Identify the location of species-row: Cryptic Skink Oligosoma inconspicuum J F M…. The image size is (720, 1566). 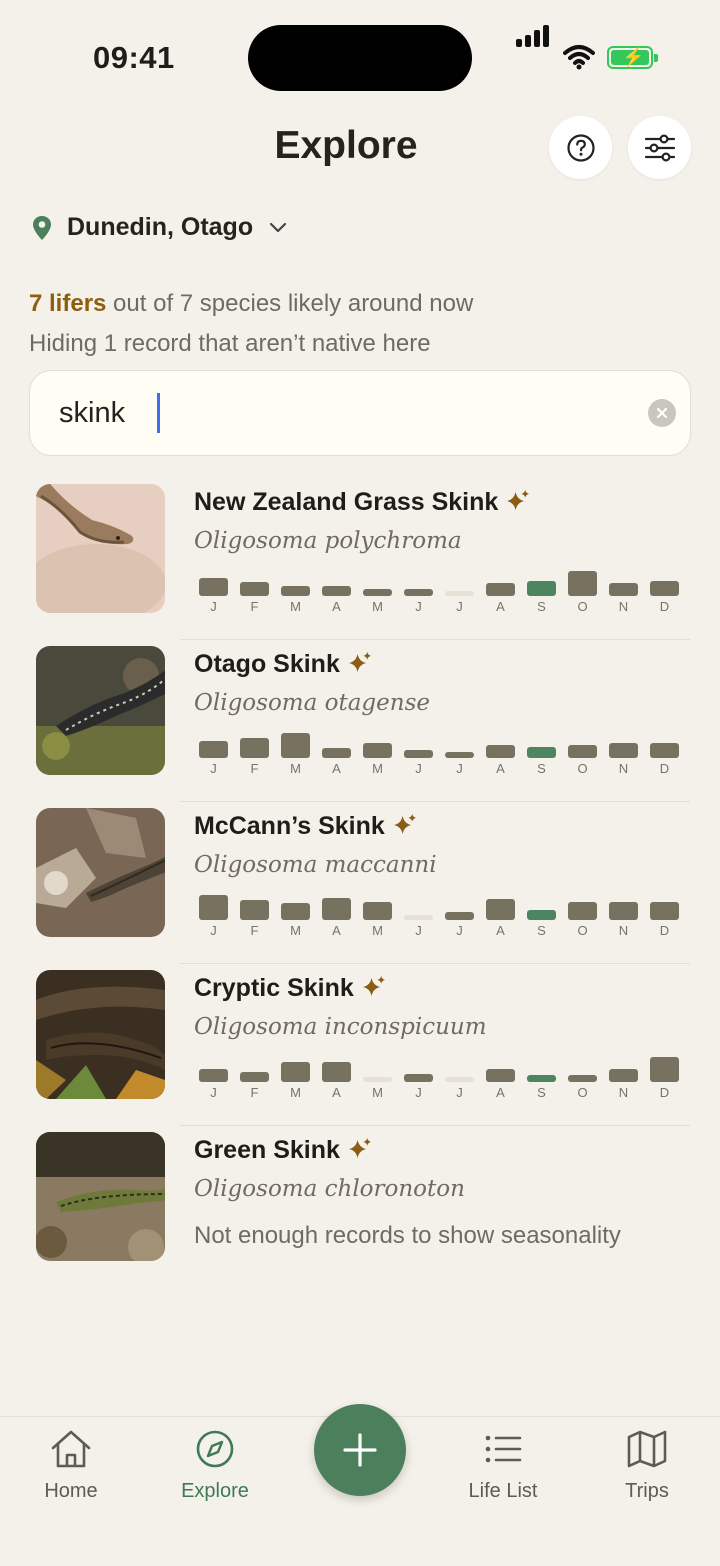
(360, 1045).